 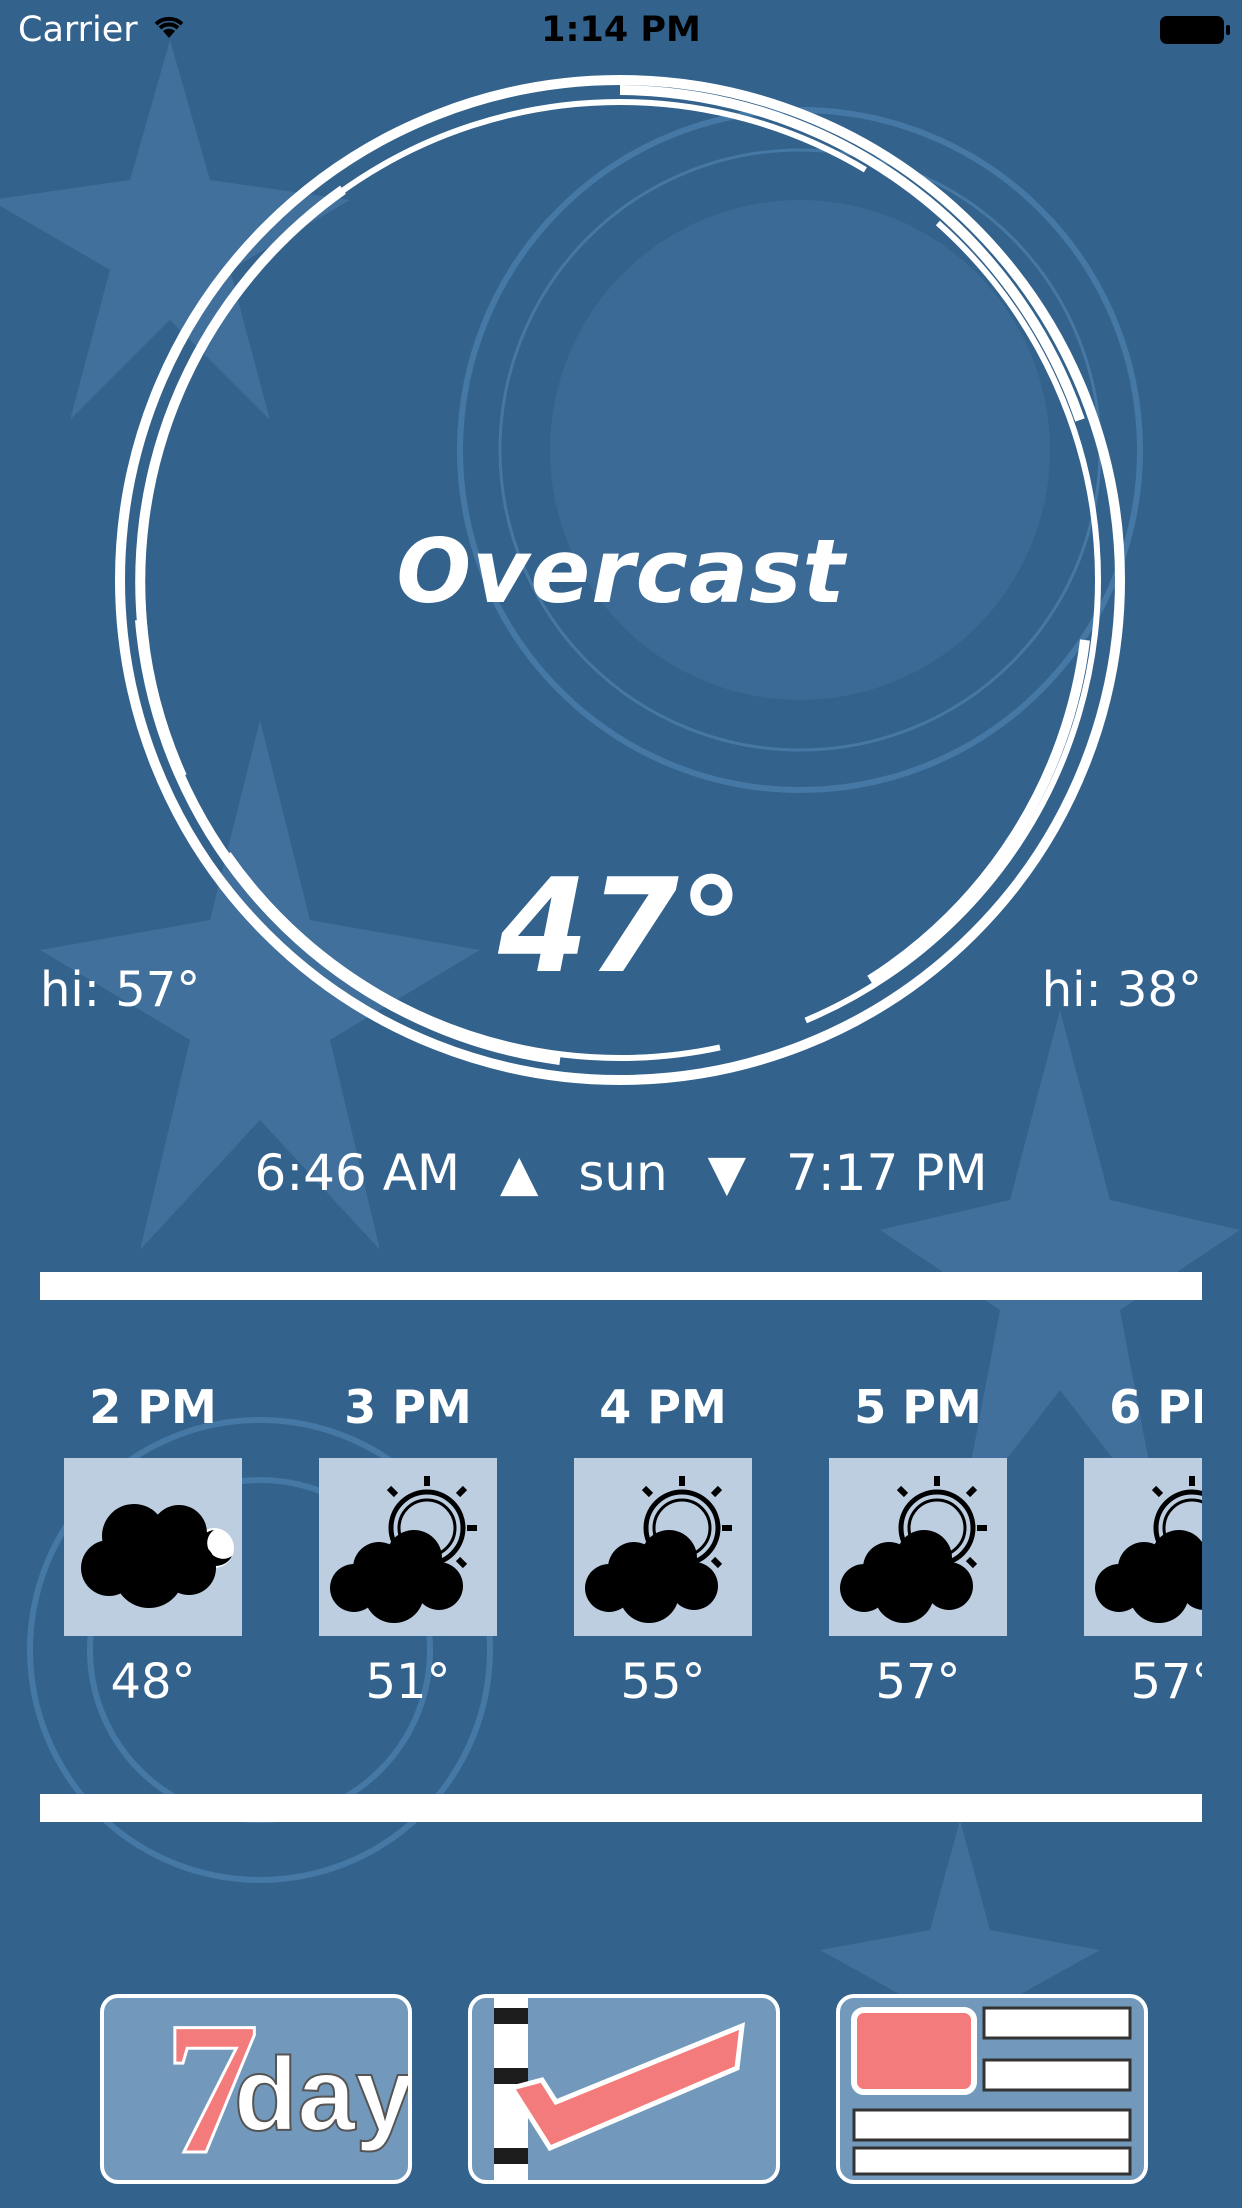 I want to click on status-time: 1:14 PM, so click(x=621, y=30).